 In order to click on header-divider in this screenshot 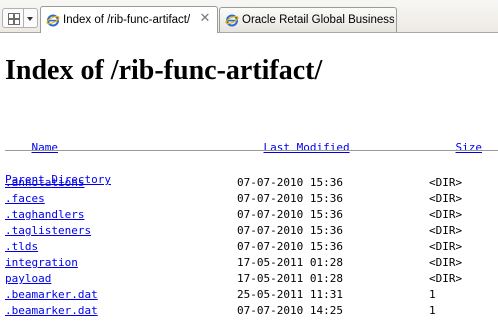, I will do `click(251, 150)`.